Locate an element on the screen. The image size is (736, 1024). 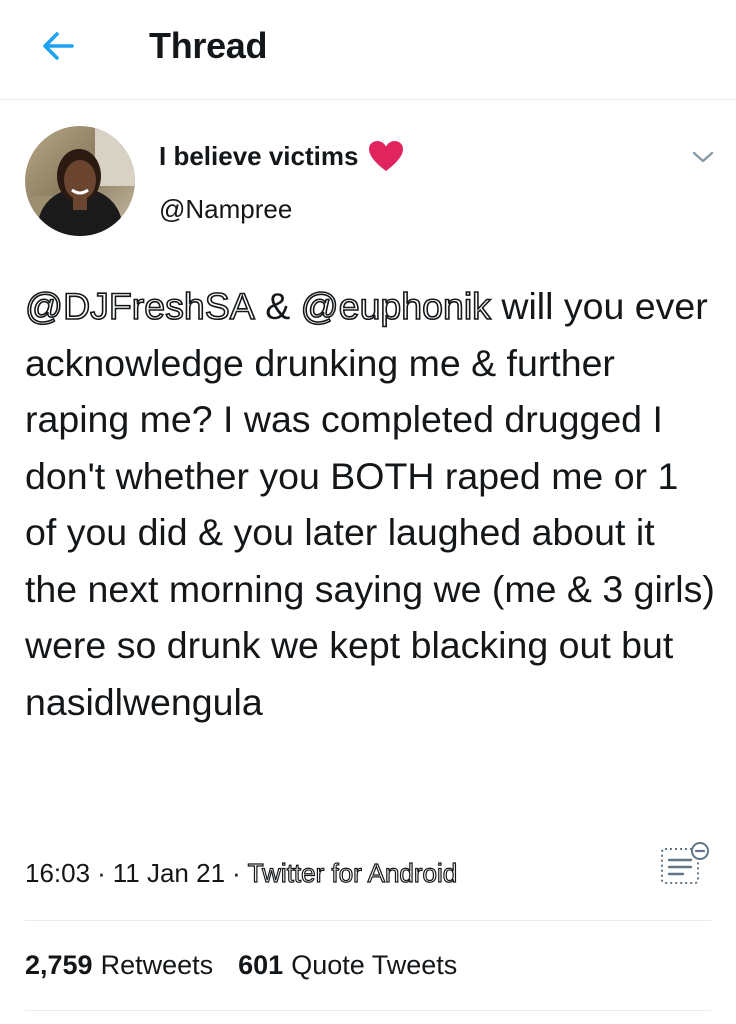
quote-tweets-stat: 601 Quote Tweets is located at coordinates (347, 965).